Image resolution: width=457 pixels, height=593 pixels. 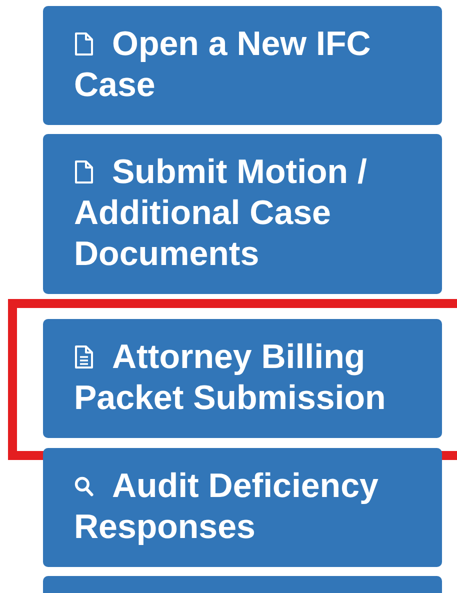 What do you see at coordinates (84, 357) in the screenshot?
I see `document-icon` at bounding box center [84, 357].